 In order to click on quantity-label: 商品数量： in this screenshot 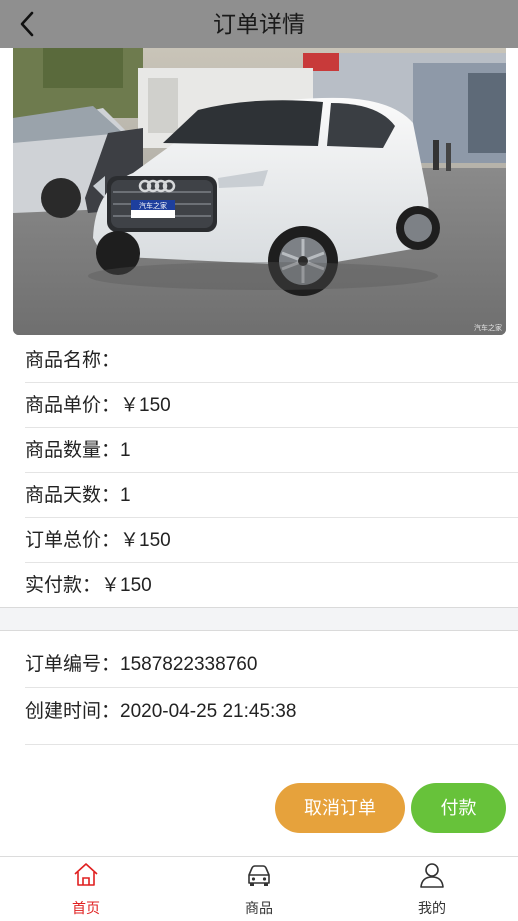, I will do `click(73, 450)`.